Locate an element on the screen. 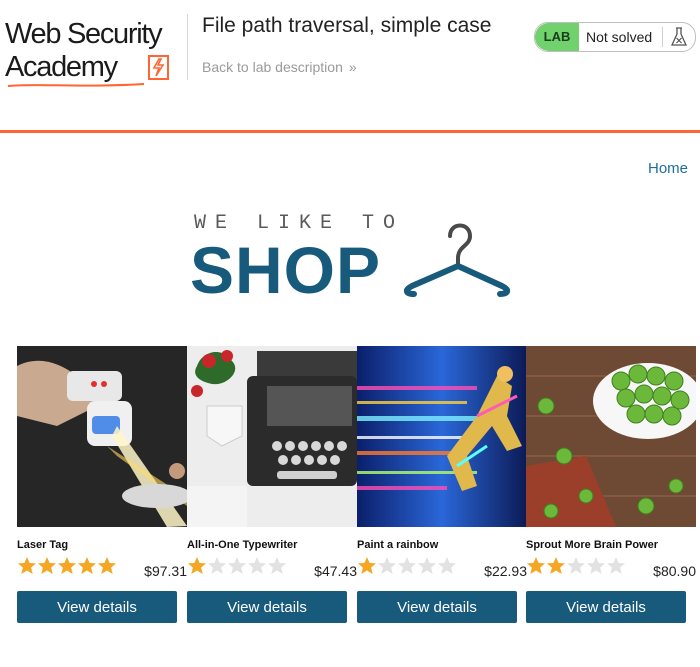 This screenshot has width=700, height=667. double-chevron-right-icon: » is located at coordinates (352, 67).